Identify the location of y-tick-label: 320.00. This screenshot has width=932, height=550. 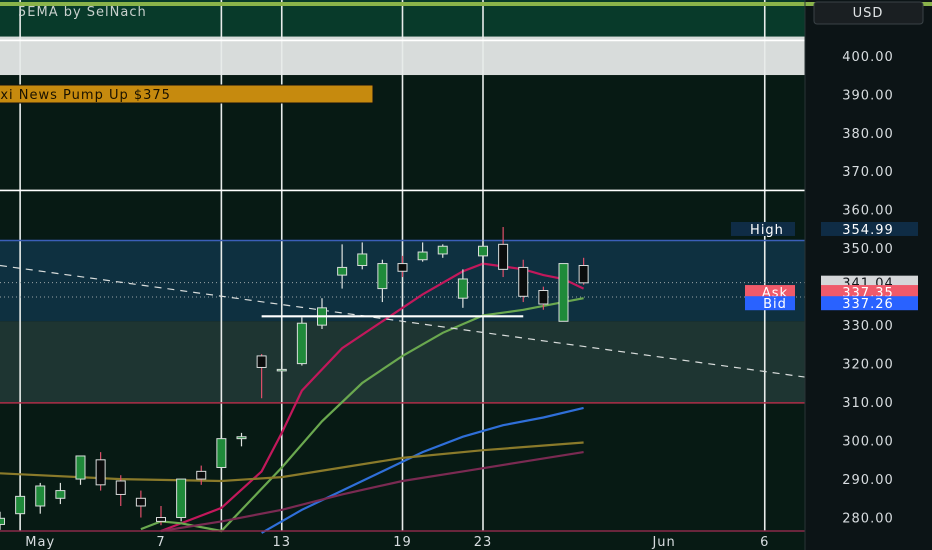
(868, 365).